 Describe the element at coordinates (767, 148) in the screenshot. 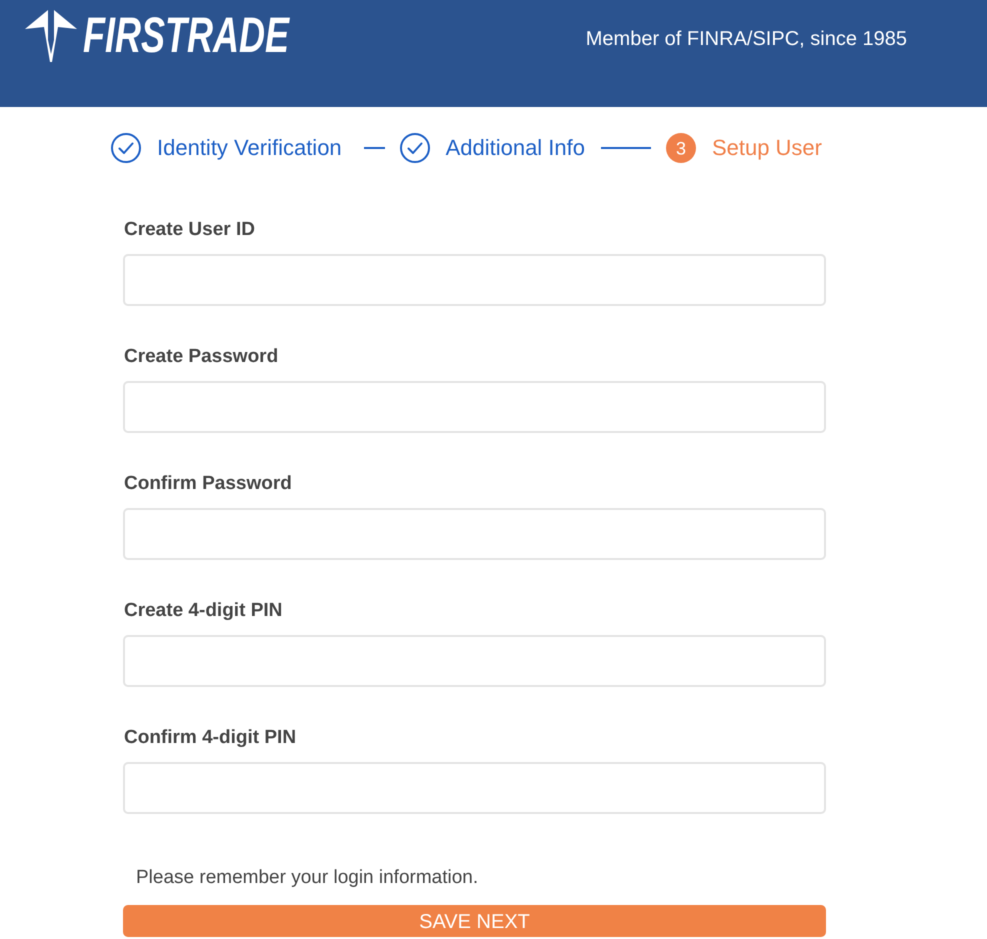

I see `step-label: Setup User` at that location.